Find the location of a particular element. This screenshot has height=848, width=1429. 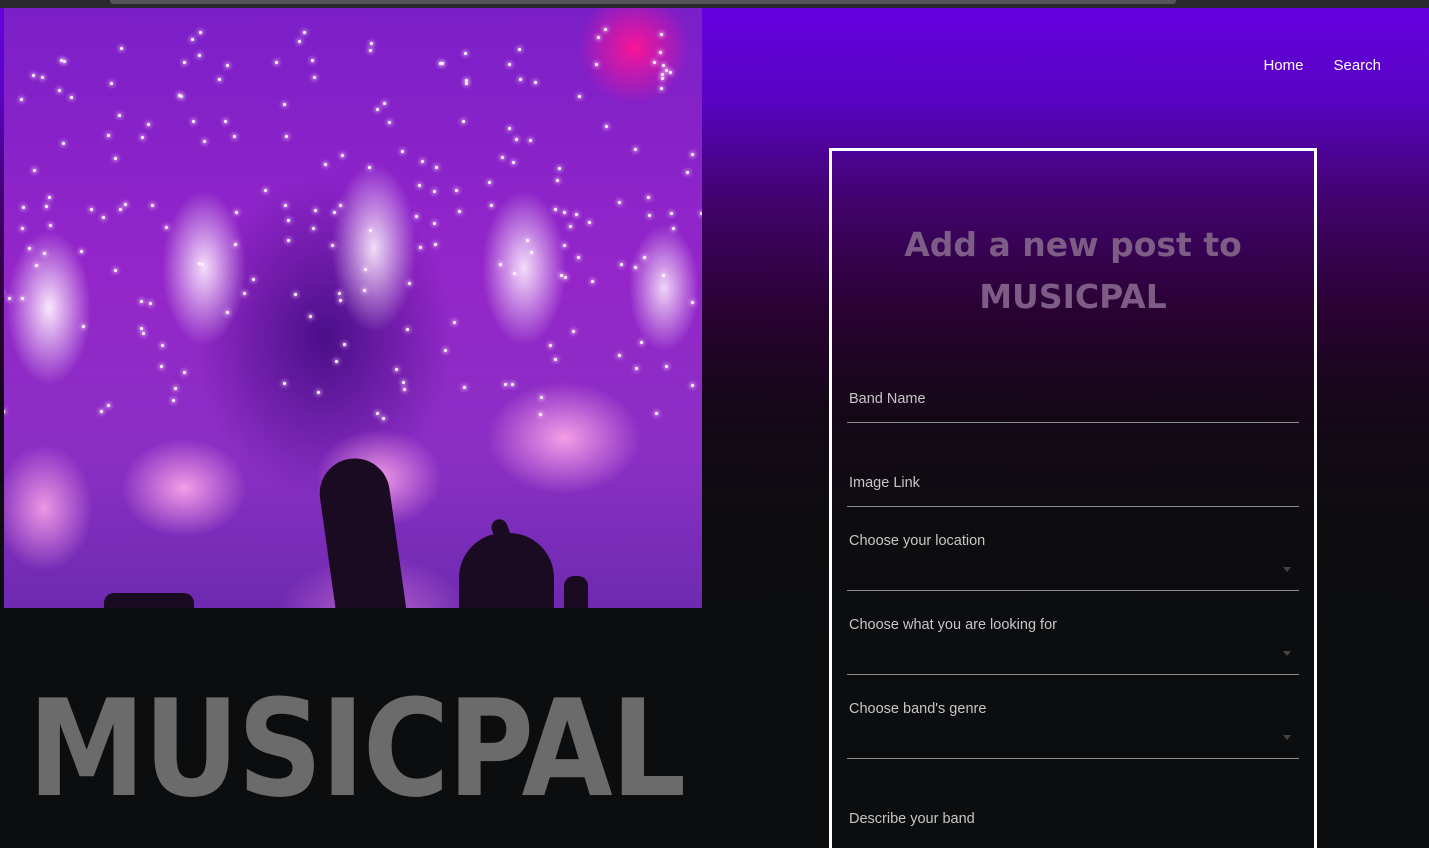

describe-band-field: Describe your band is located at coordinates (1073, 821).